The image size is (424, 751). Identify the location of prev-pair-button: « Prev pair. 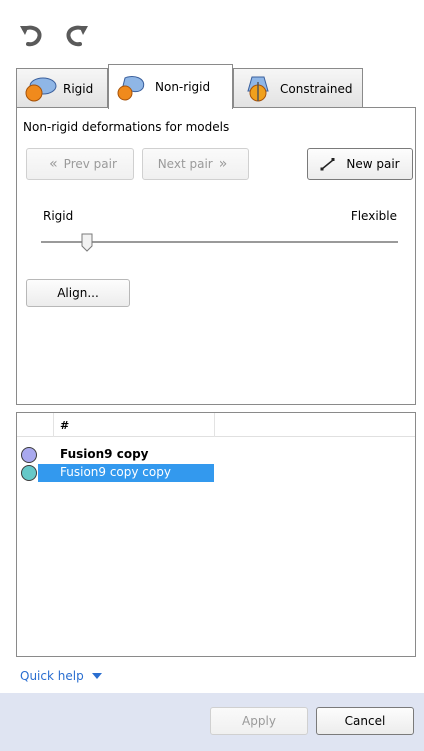
(80, 164).